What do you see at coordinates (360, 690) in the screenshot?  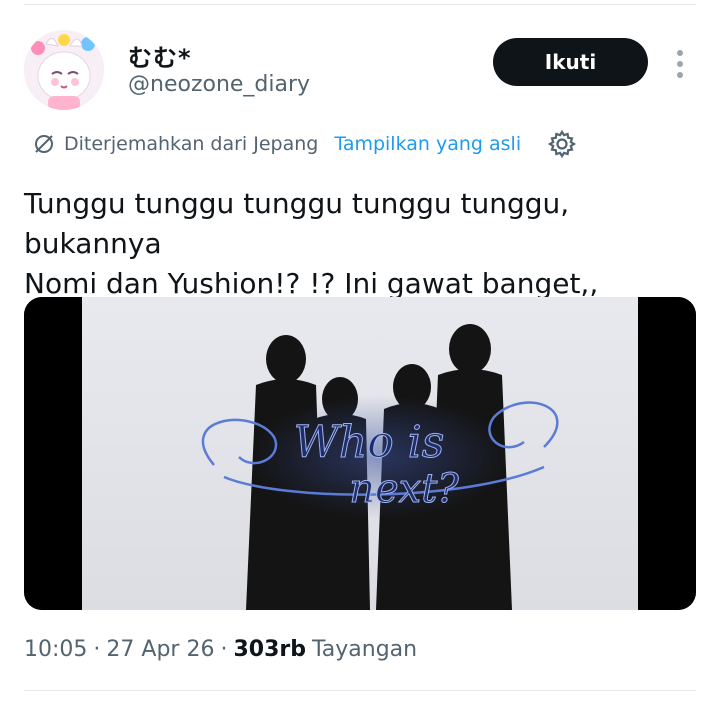 I see `bottom-divider` at bounding box center [360, 690].